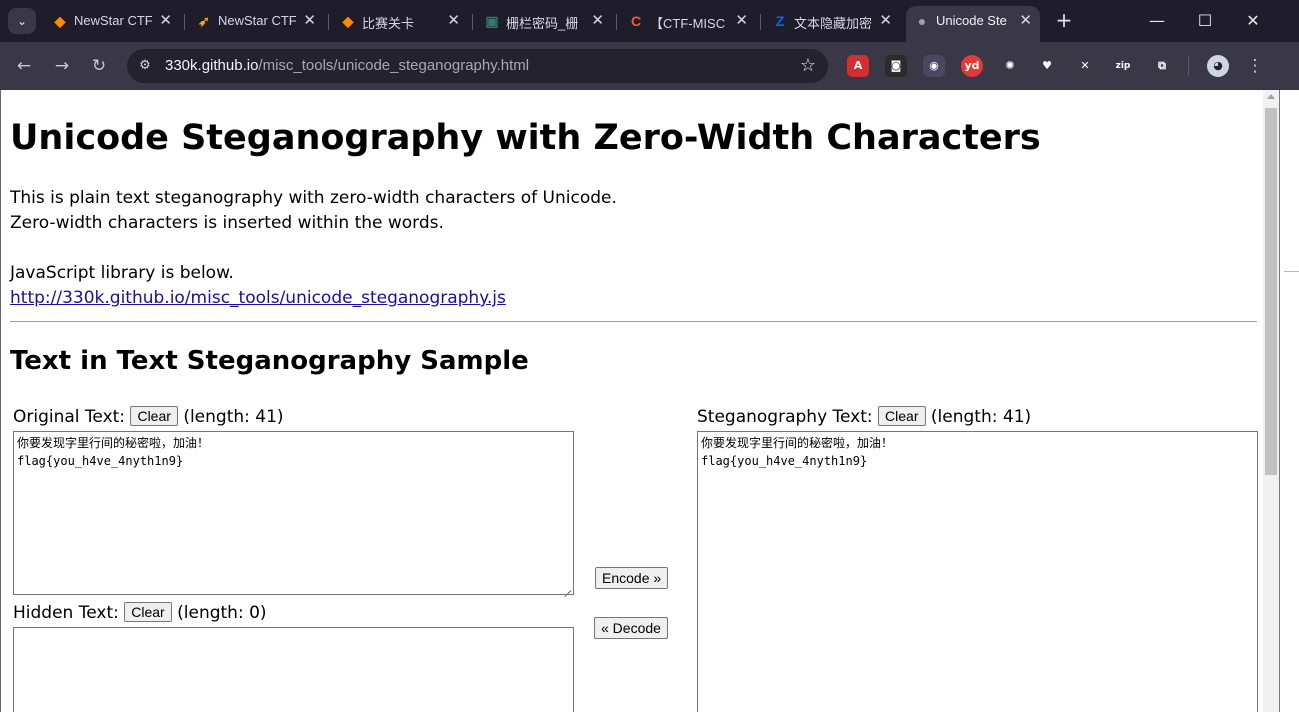 This screenshot has width=1299, height=712. What do you see at coordinates (808, 65) in the screenshot?
I see `bookmark-star-icon: ☆` at bounding box center [808, 65].